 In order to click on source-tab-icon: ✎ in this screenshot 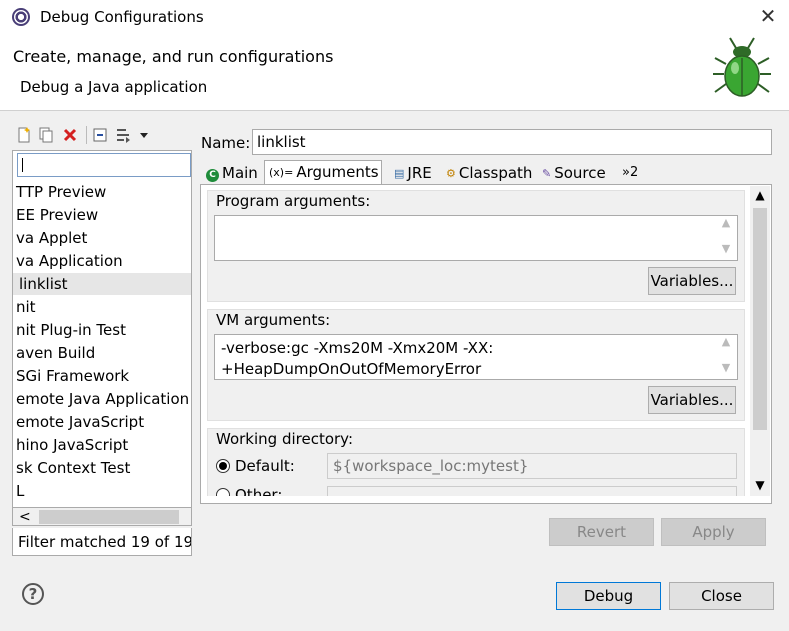, I will do `click(547, 173)`.